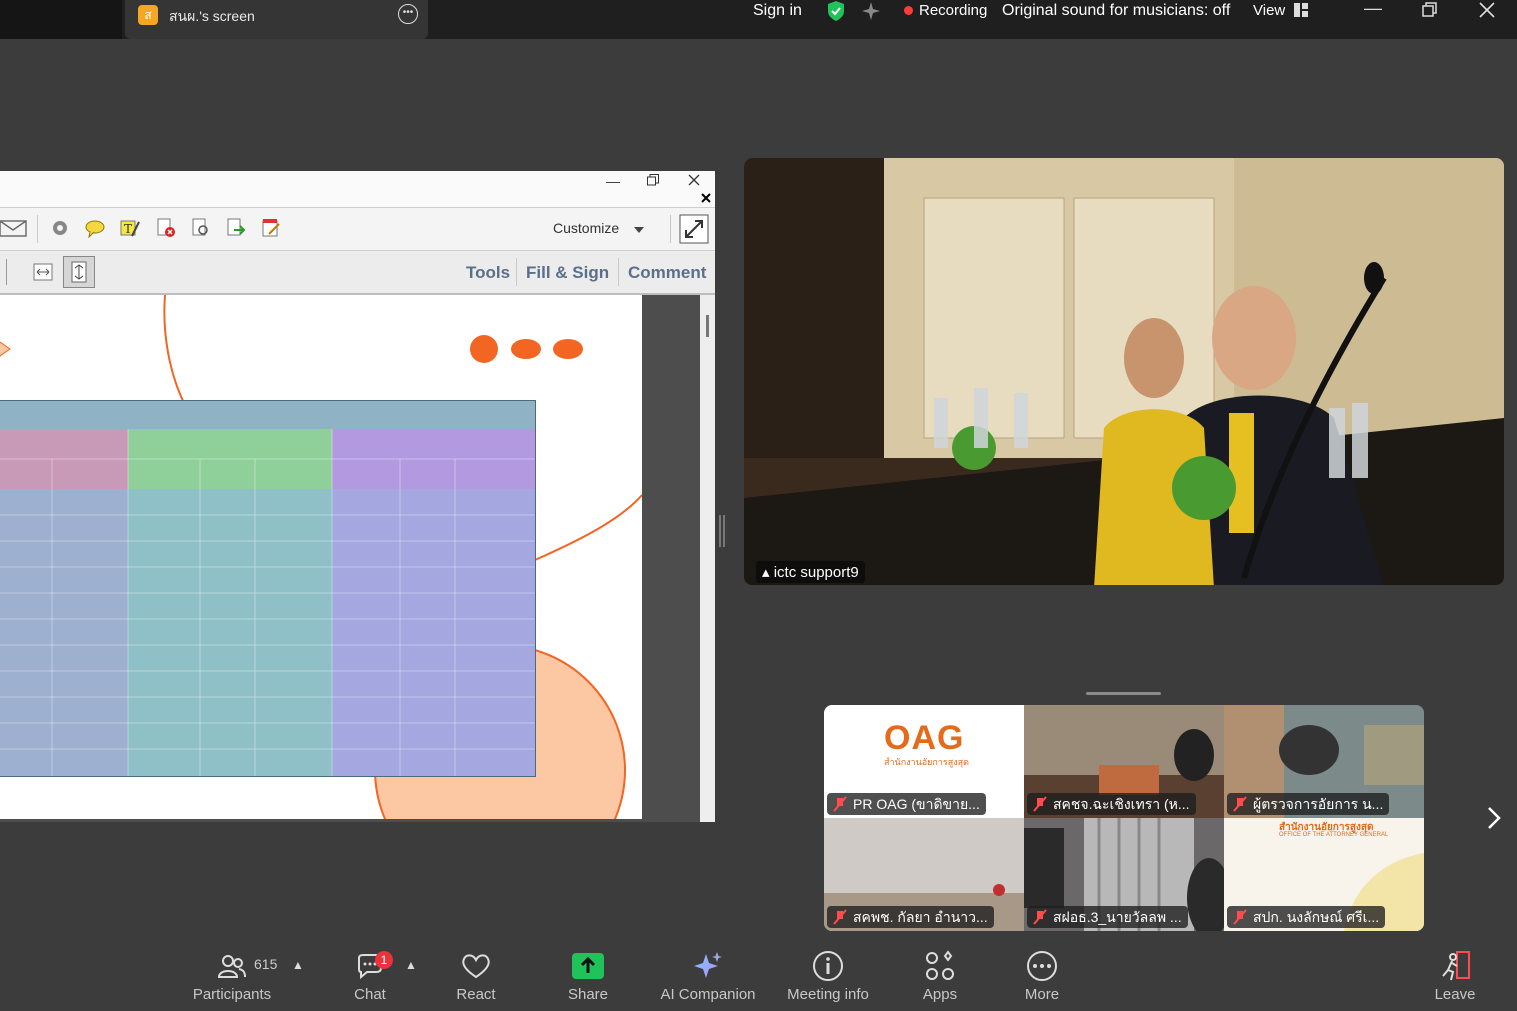 Image resolution: width=1517 pixels, height=1011 pixels. What do you see at coordinates (871, 11) in the screenshot?
I see `sparkle-icon` at bounding box center [871, 11].